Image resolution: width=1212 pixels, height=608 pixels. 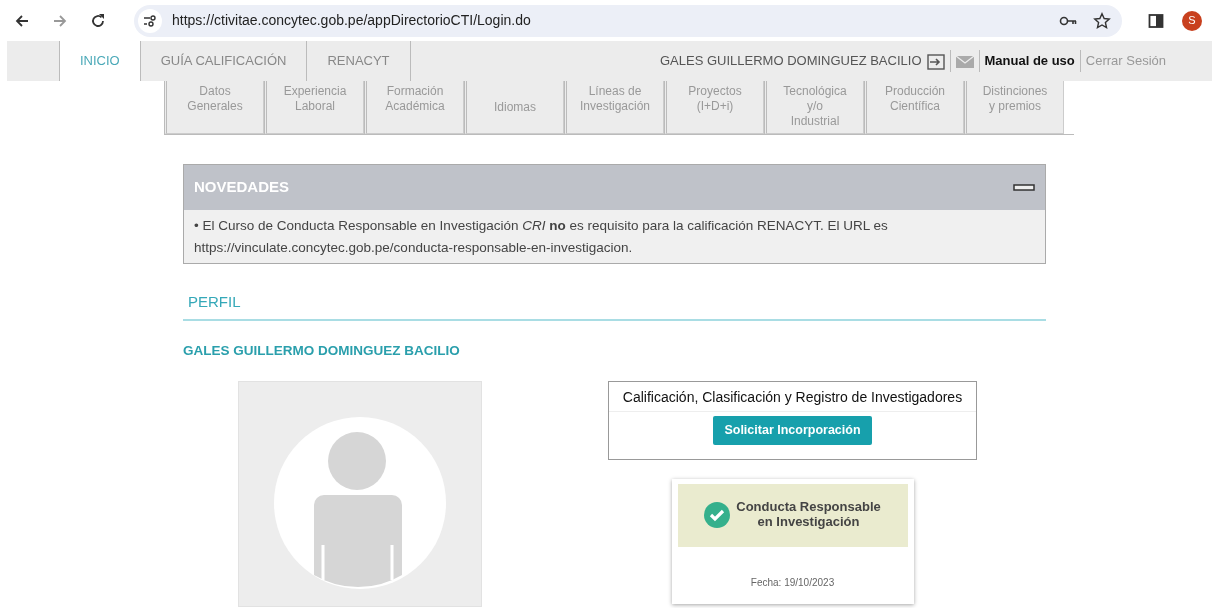 I want to click on avatar-silhouette-icon, so click(x=360, y=502).